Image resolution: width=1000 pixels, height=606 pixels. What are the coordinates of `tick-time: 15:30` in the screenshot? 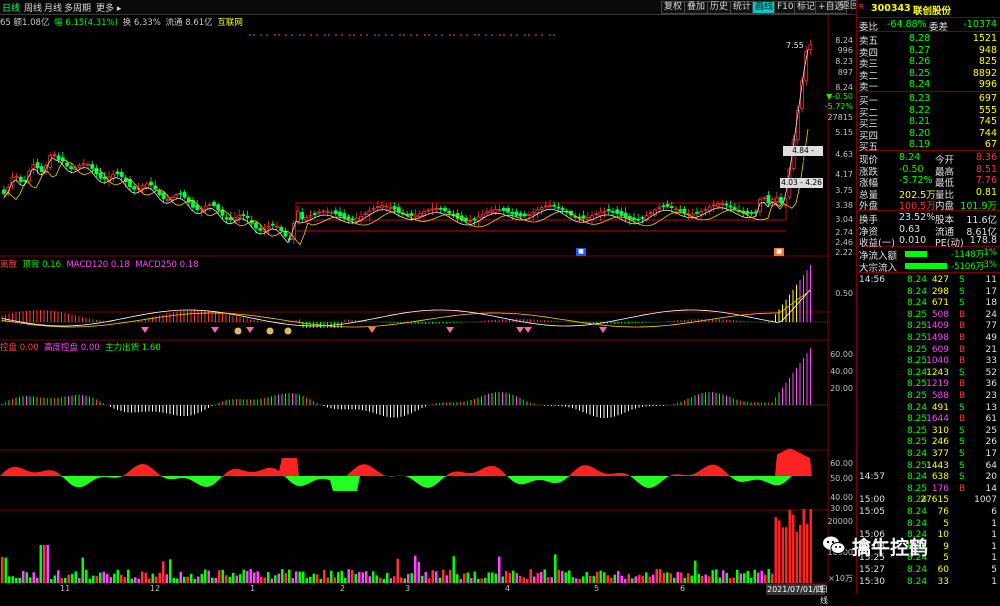 It's located at (872, 581).